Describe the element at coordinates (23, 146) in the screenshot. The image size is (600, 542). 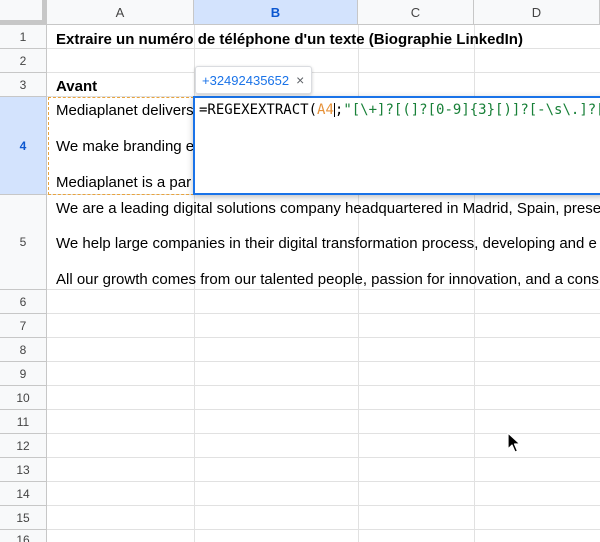
I see `row-header-4: 4` at that location.